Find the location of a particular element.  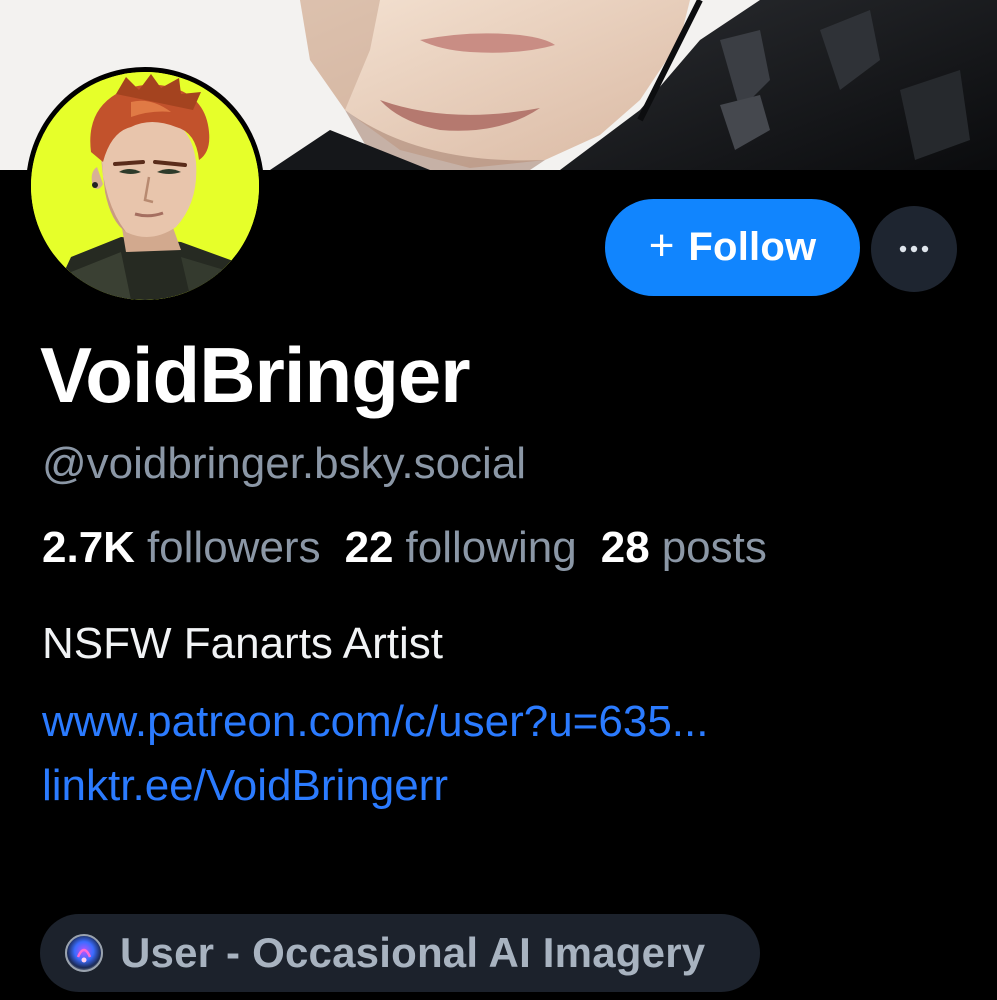

display-name: VoidBringer is located at coordinates (255, 375).